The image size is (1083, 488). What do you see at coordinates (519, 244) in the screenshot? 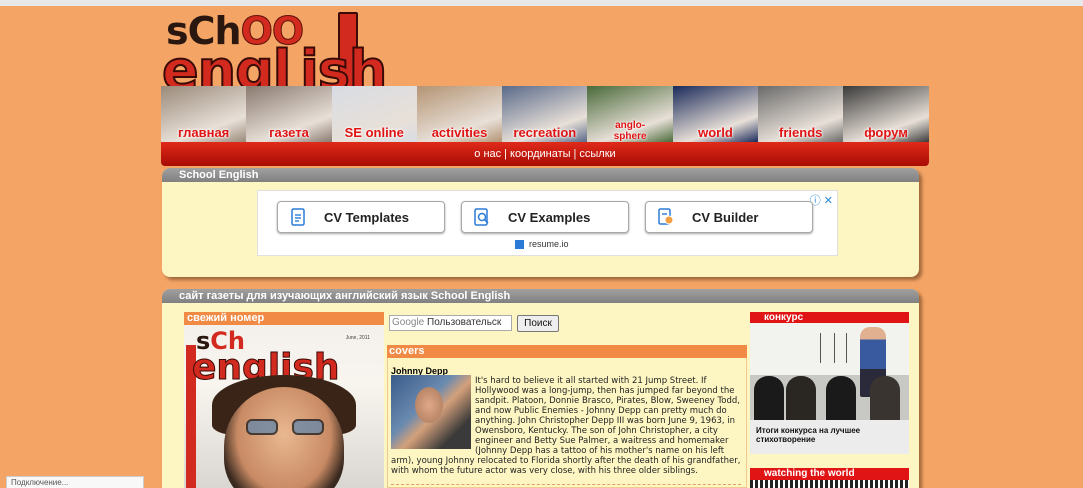
I see `resume-io-logo-icon` at bounding box center [519, 244].